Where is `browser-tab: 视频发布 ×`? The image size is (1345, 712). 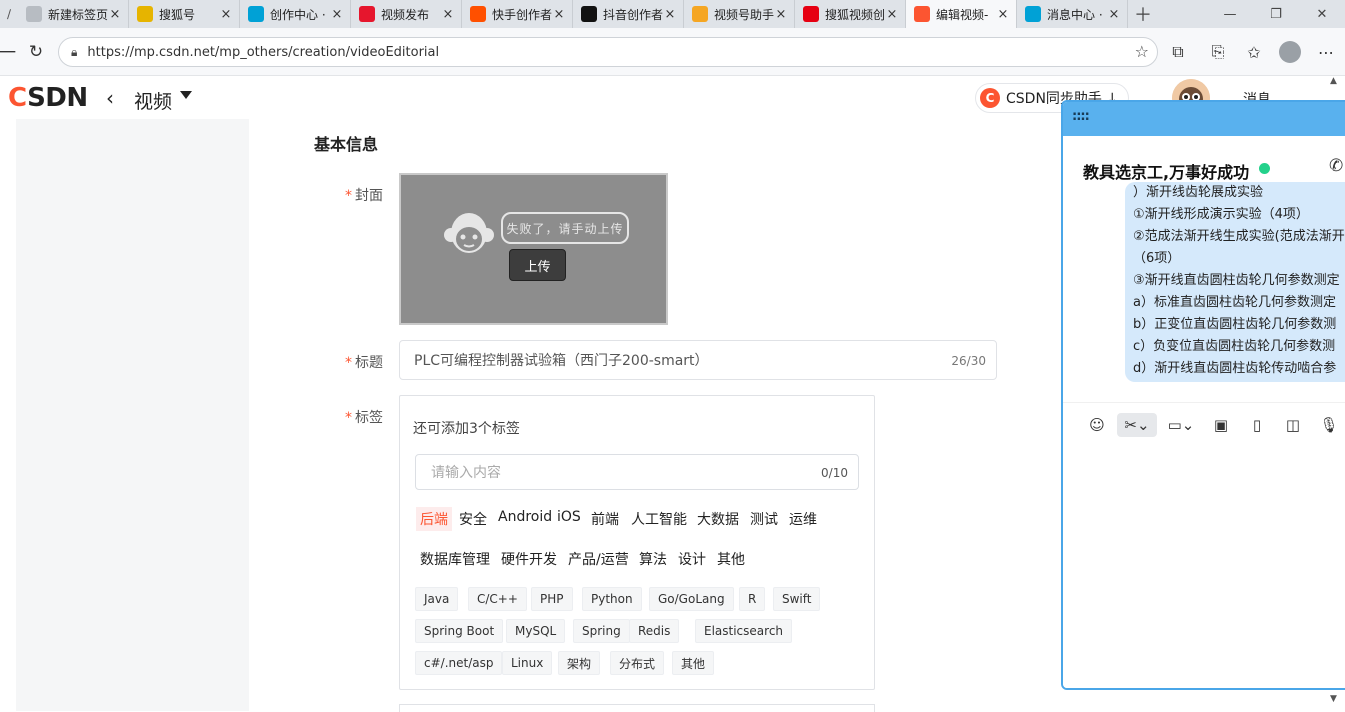 browser-tab: 视频发布 × is located at coordinates (406, 14).